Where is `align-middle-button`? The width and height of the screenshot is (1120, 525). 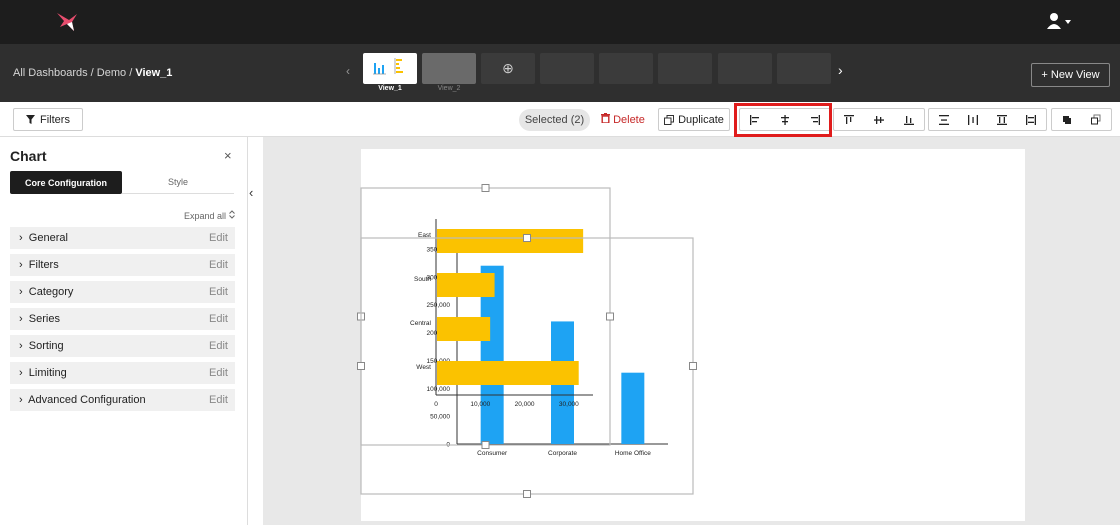 align-middle-button is located at coordinates (879, 119).